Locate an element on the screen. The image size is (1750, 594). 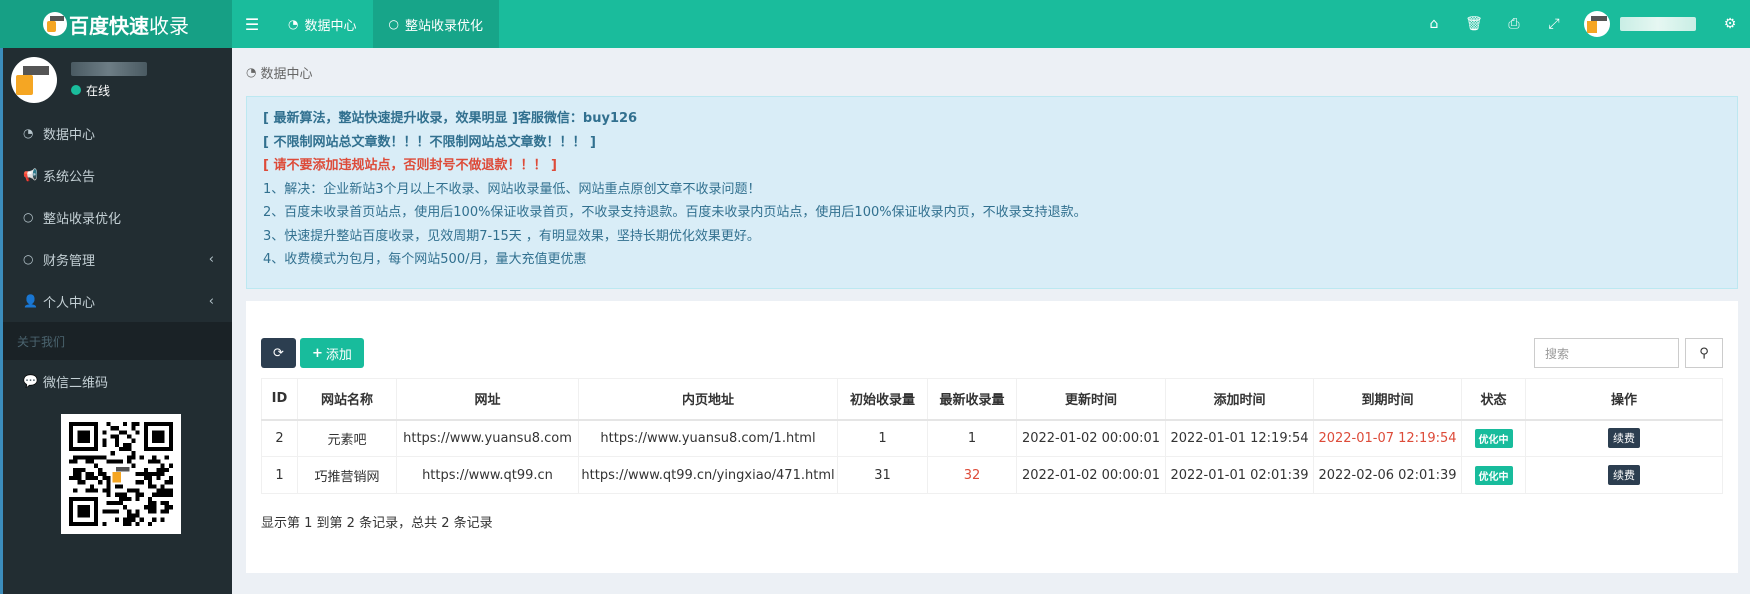
bullhorn-icon: 📢 is located at coordinates (30, 175).